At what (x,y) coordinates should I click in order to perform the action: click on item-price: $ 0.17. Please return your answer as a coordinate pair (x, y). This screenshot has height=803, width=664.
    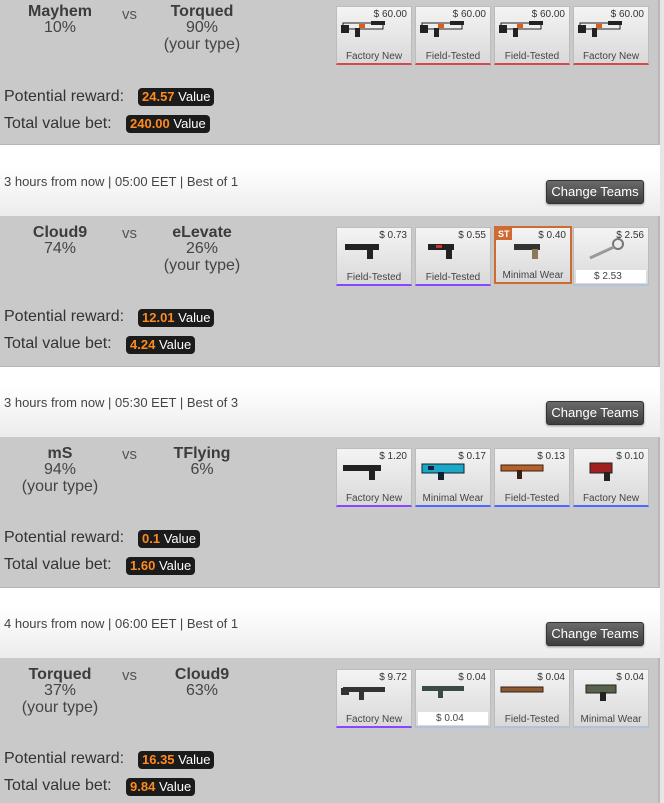
    Looking at the image, I should click on (472, 456).